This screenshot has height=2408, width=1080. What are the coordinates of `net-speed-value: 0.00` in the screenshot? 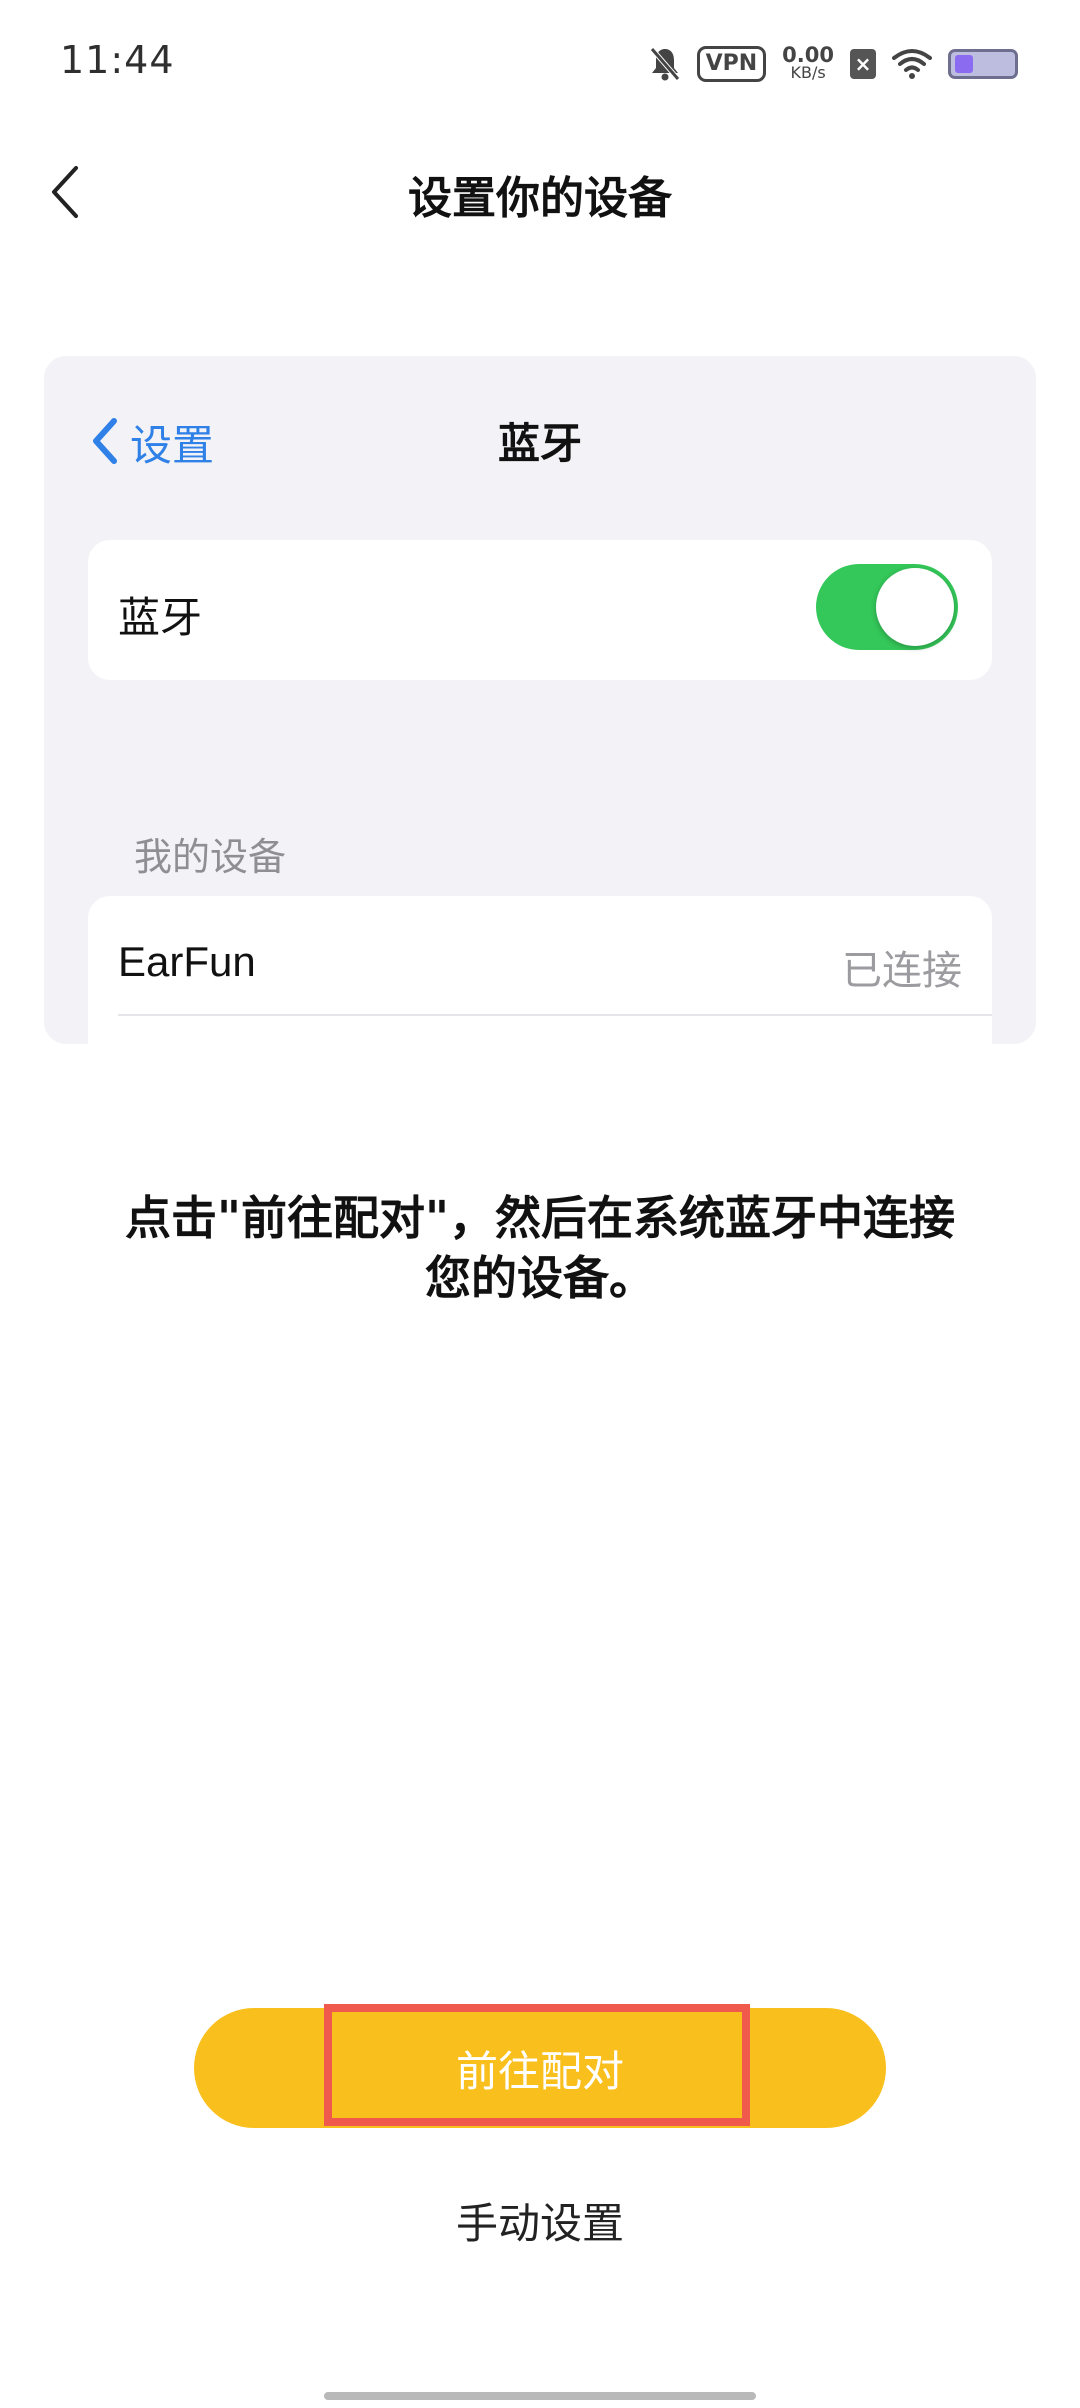 It's located at (808, 55).